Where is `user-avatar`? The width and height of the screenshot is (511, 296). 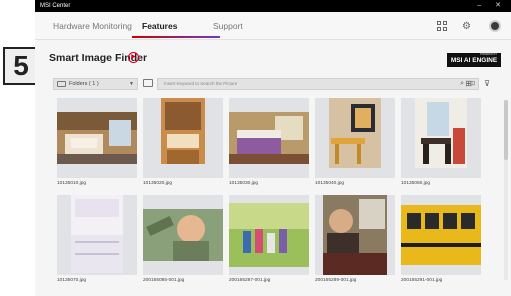
user-avatar is located at coordinates (495, 26).